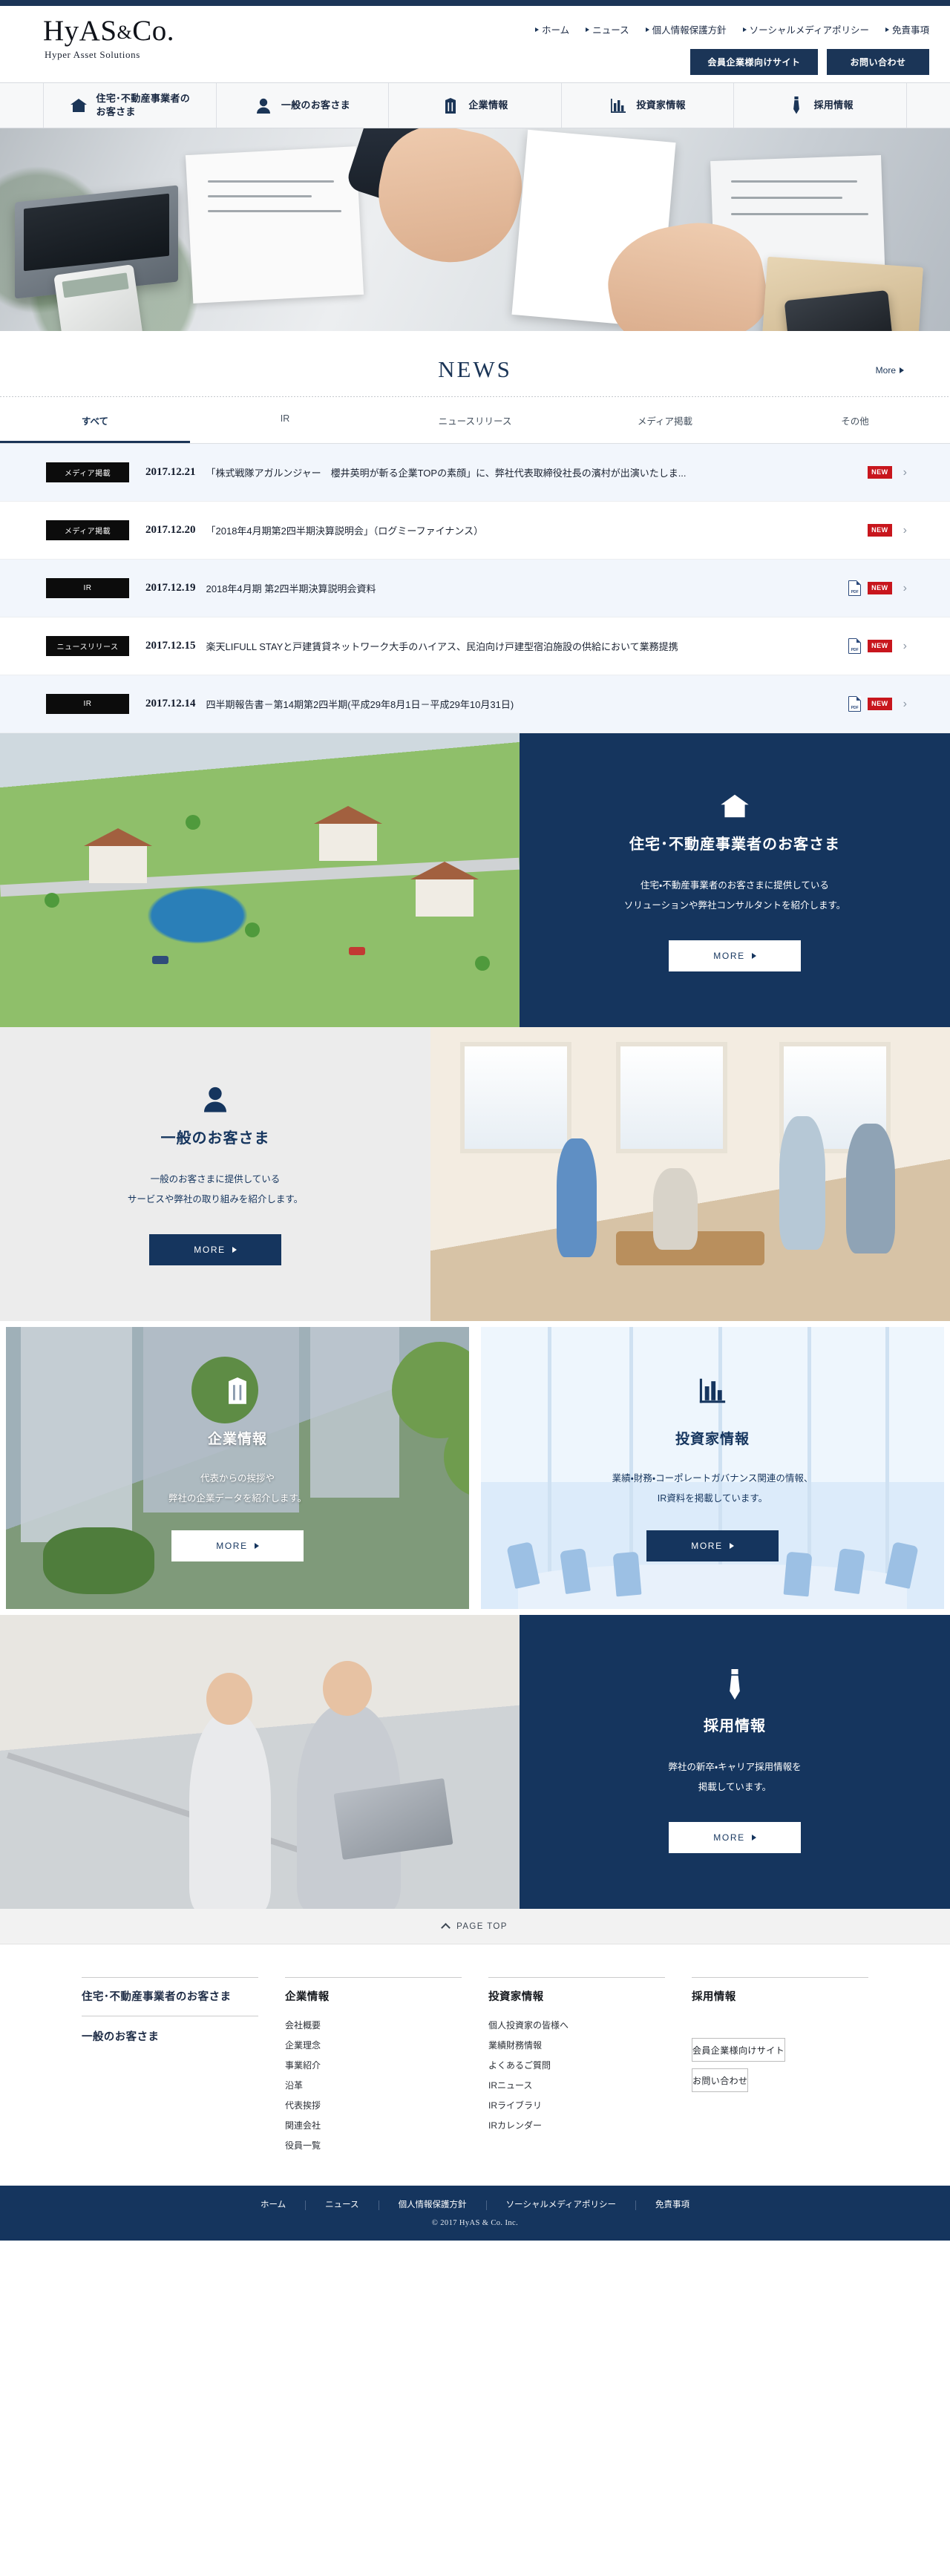 Image resolution: width=950 pixels, height=2576 pixels. What do you see at coordinates (99, 298) in the screenshot?
I see `hero-calculator` at bounding box center [99, 298].